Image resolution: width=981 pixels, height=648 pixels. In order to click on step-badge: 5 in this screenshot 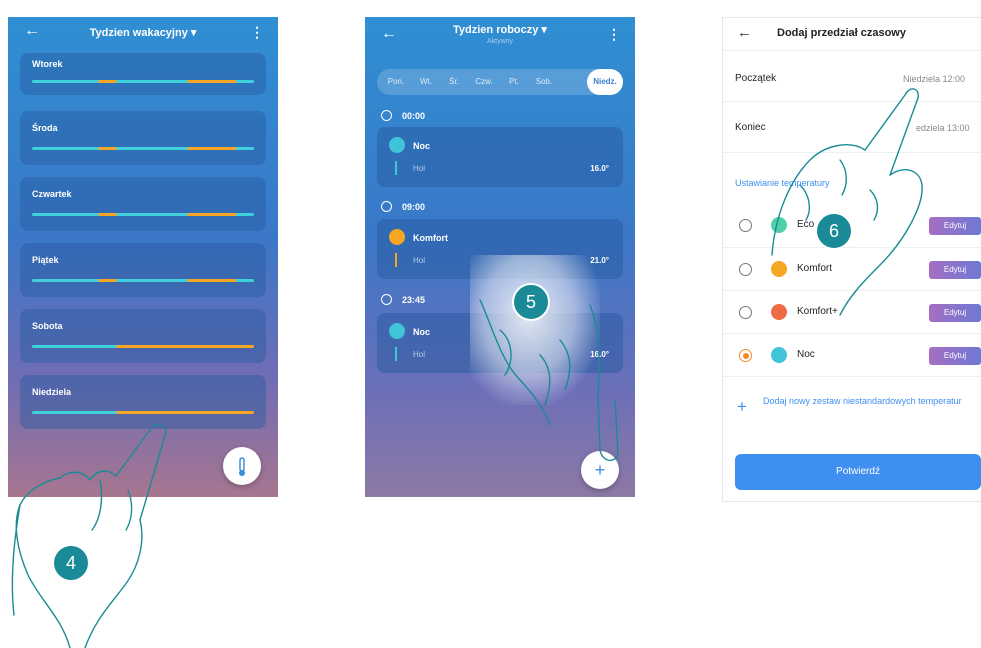, I will do `click(531, 302)`.